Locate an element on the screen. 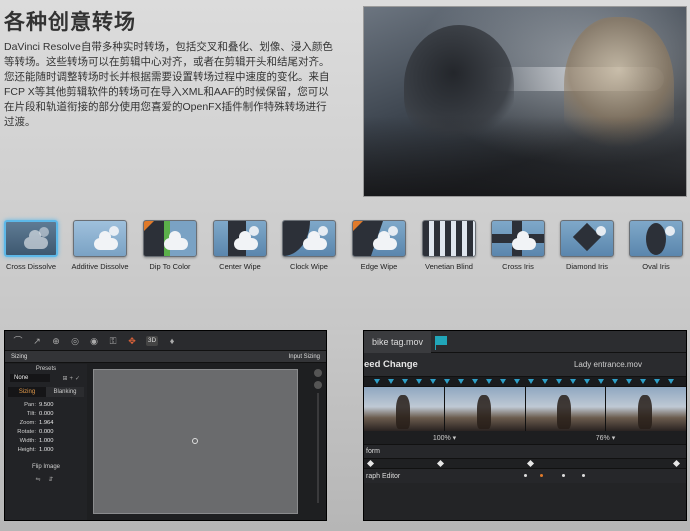 Image resolution: width=690 pixels, height=531 pixels. transition-oval-iris: Oval Iris is located at coordinates (655, 245).